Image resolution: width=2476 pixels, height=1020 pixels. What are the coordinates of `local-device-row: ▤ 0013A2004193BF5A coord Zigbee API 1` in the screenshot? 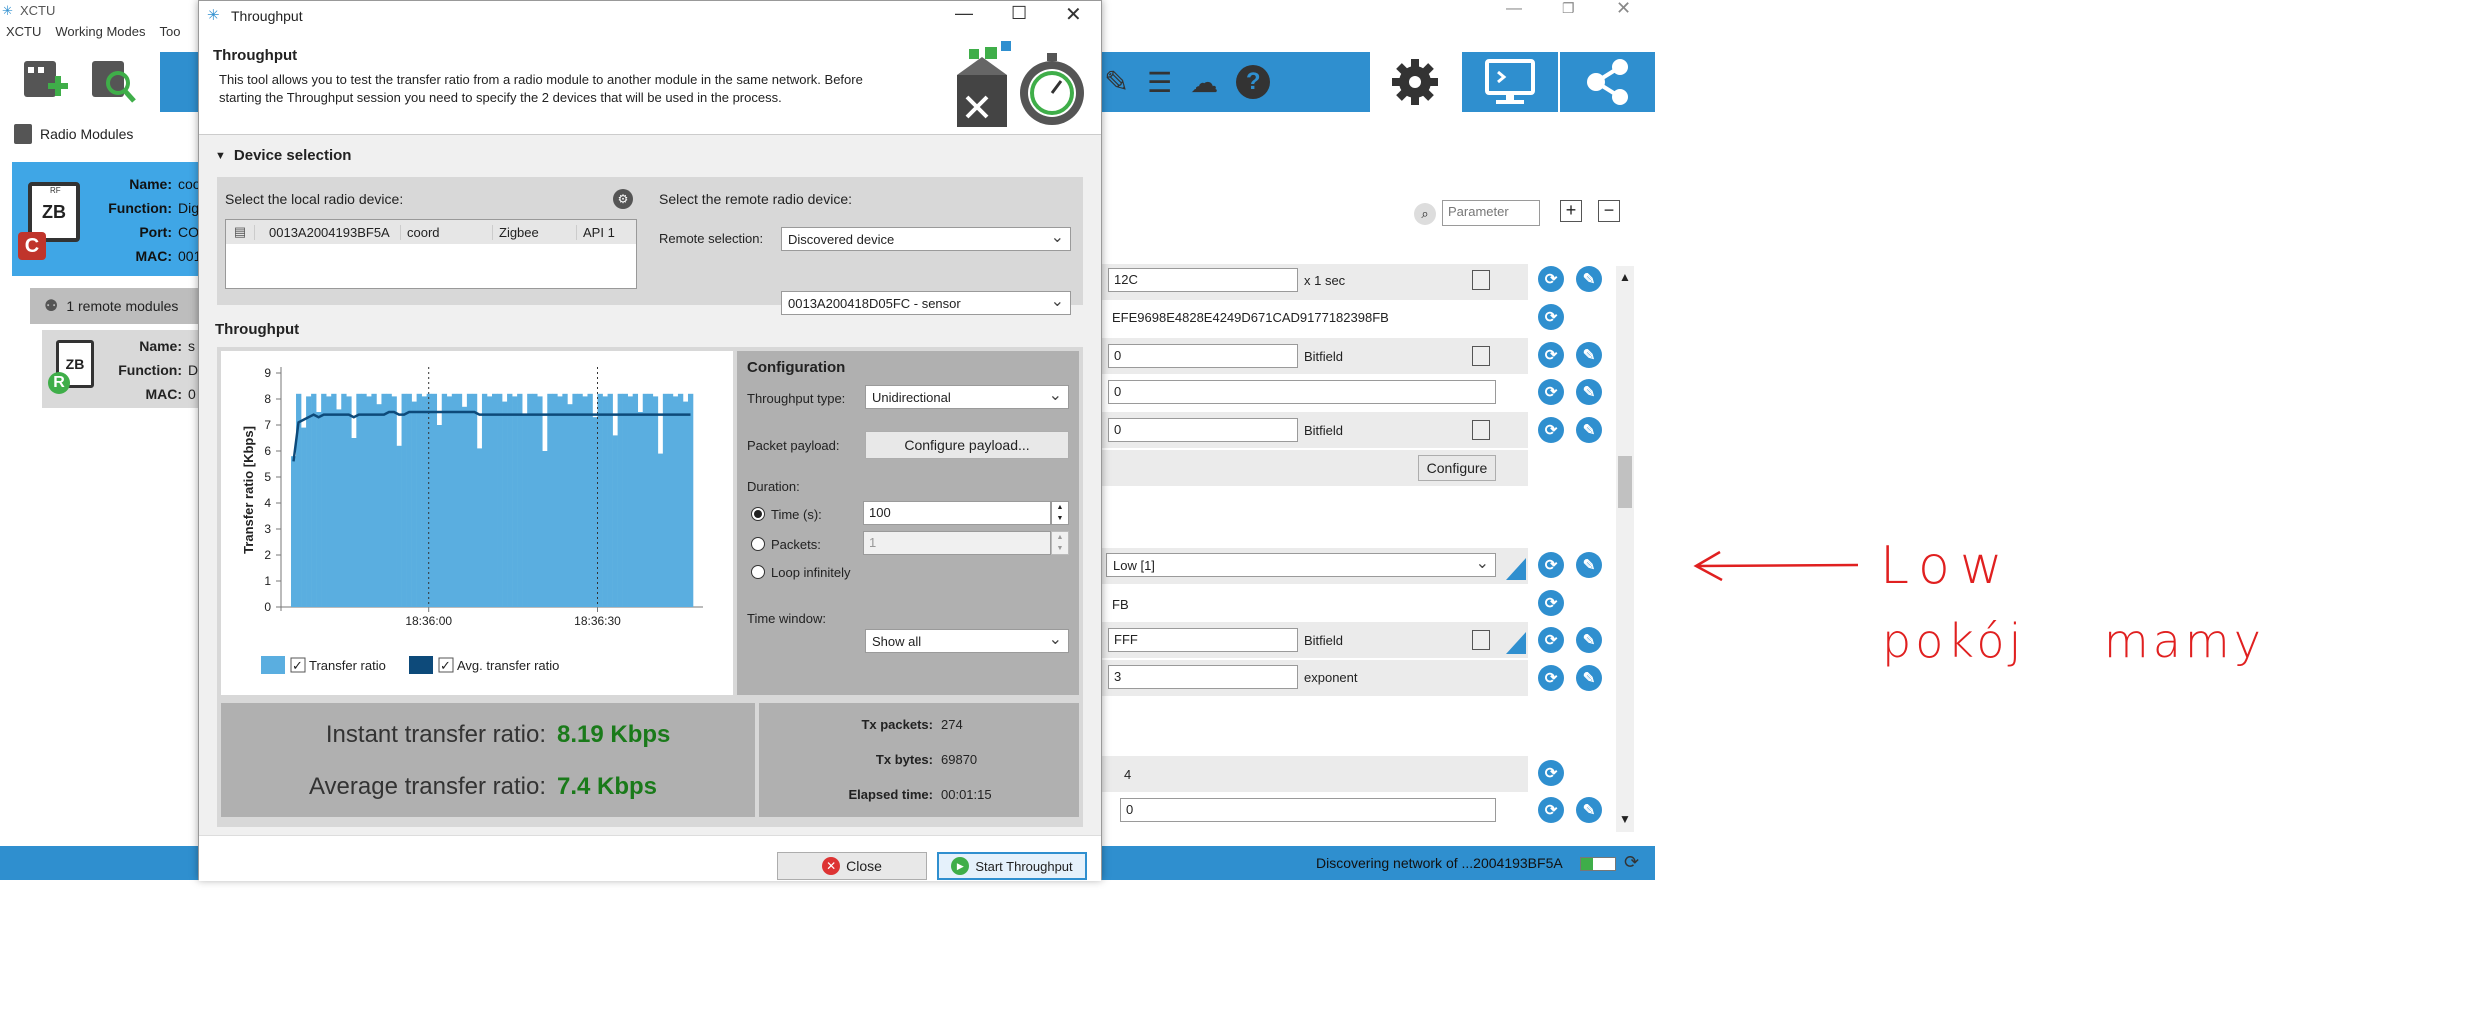 It's located at (431, 232).